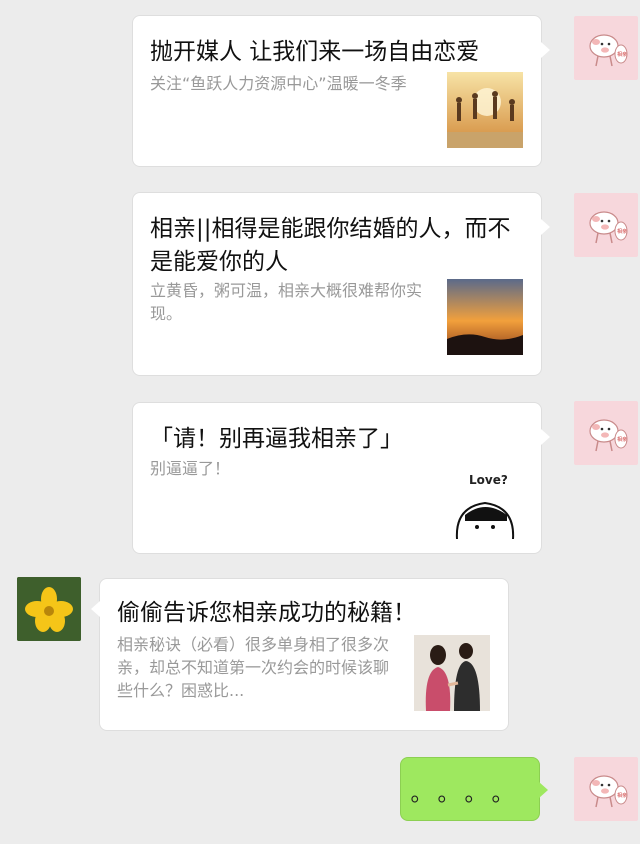  I want to click on article-card: 抛开媒人 让我们来一场自由恋爱 关注“鱼跃人力资源中心”温暖一冬季, so click(341, 91).